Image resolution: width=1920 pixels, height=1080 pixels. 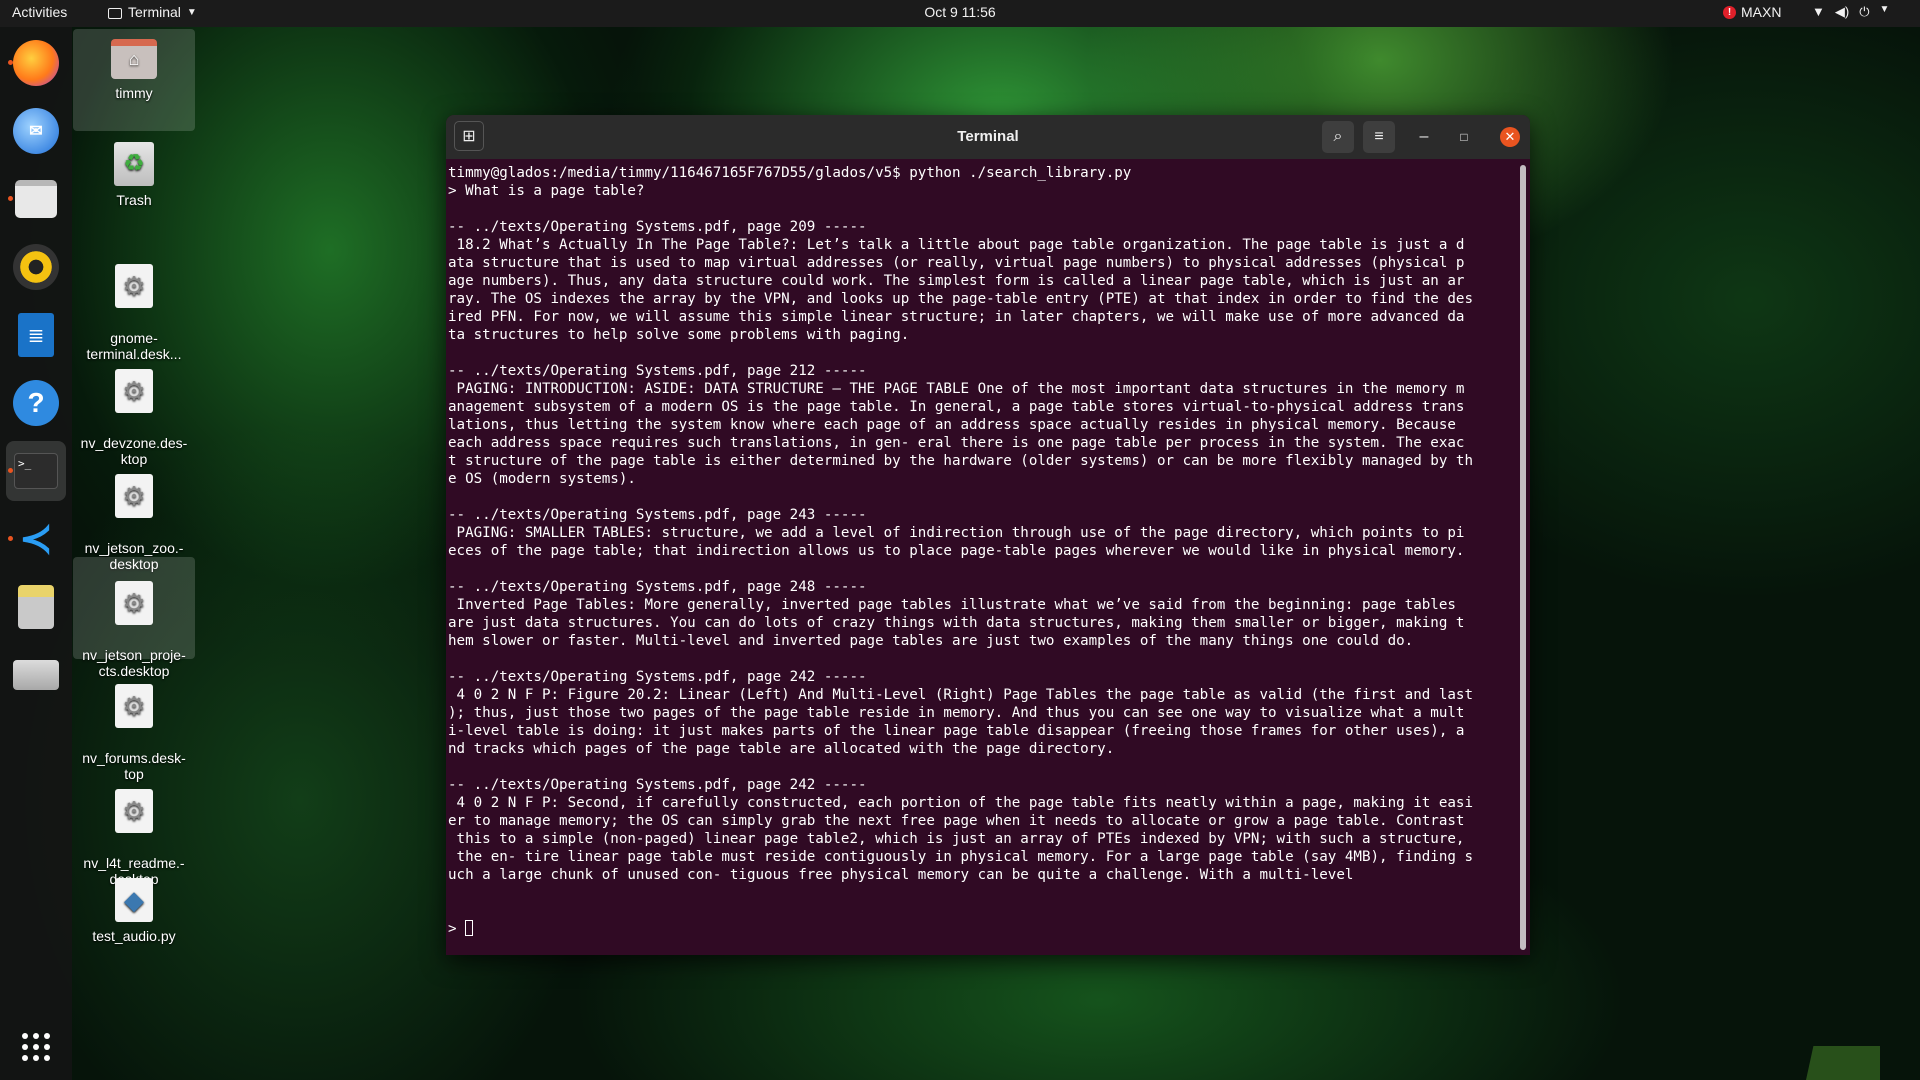 I want to click on search-button: ⌕, so click(x=1338, y=137).